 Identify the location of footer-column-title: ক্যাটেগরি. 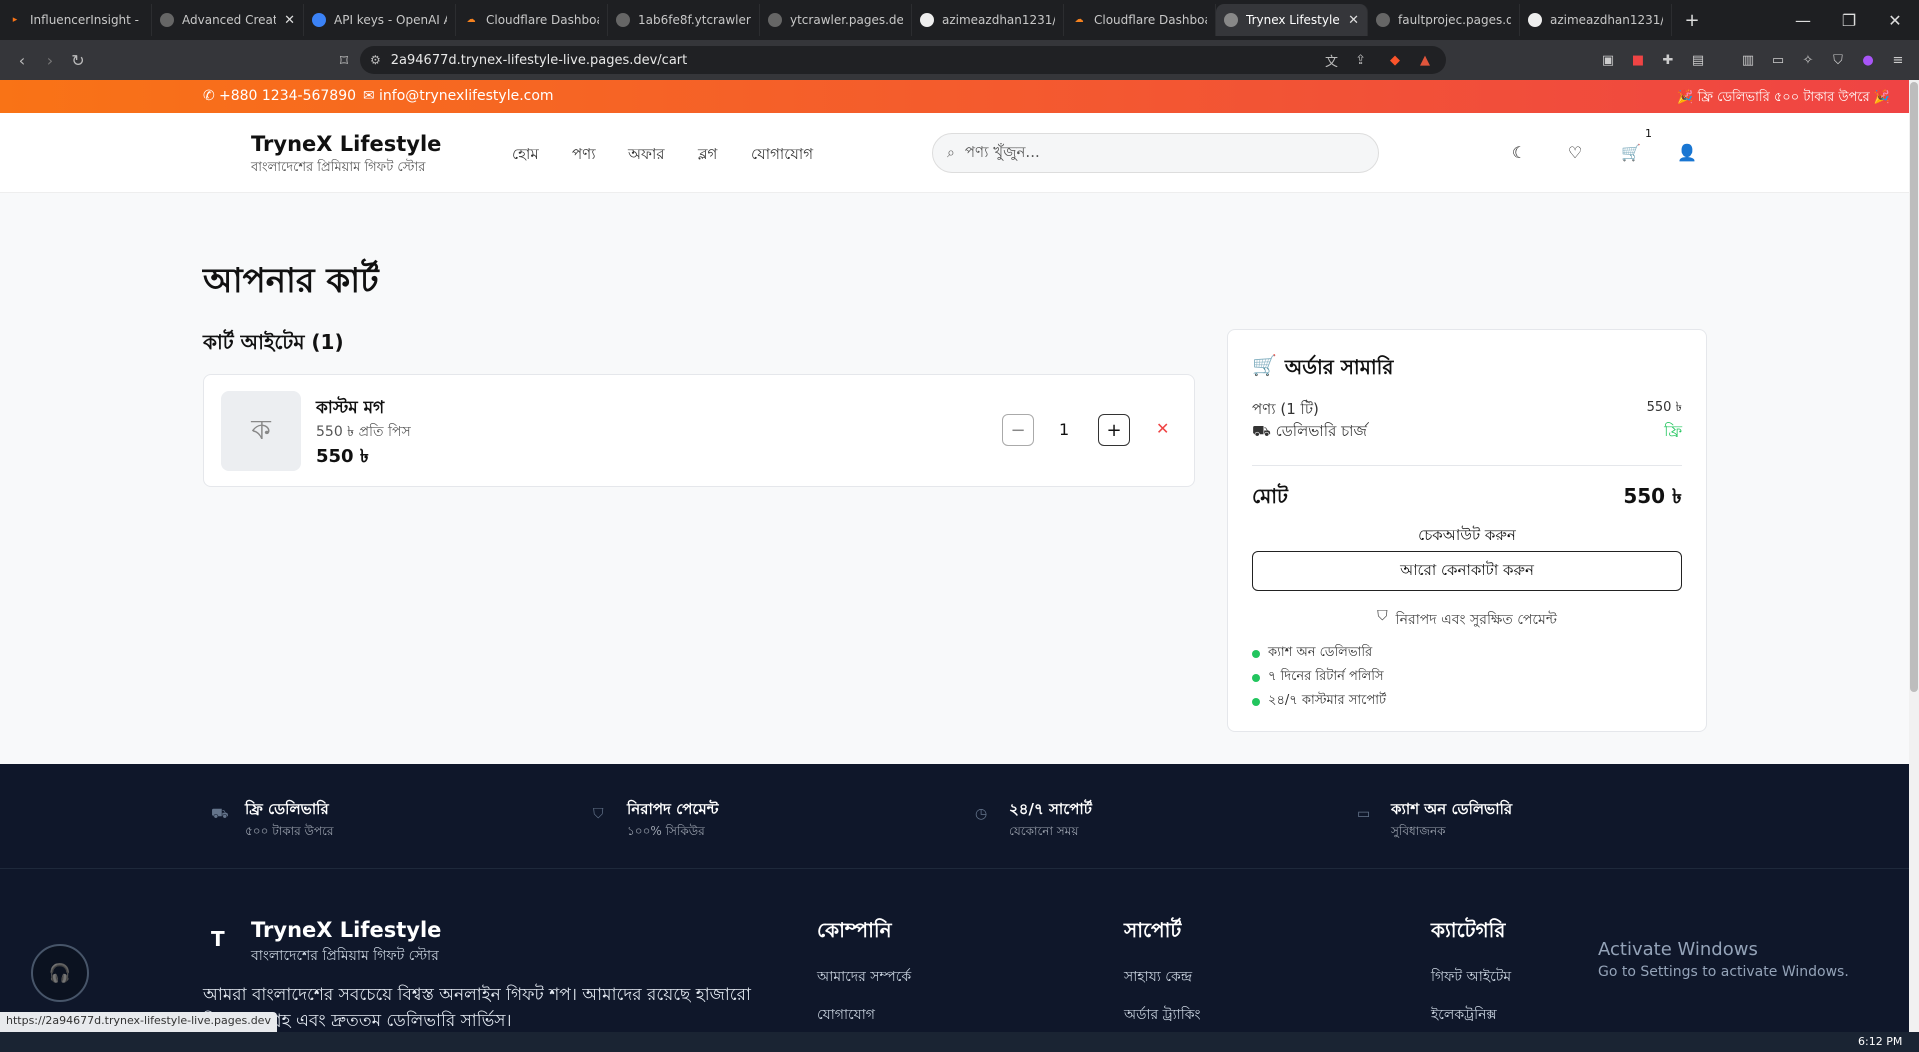
(1468, 930).